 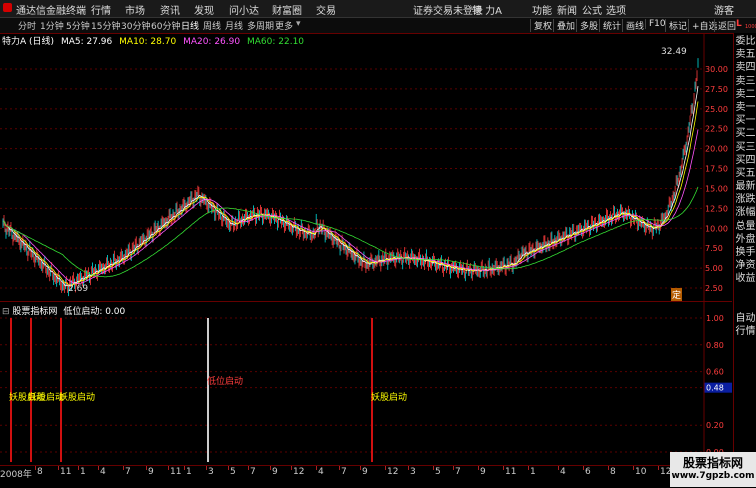 What do you see at coordinates (592, 9) in the screenshot?
I see `menu-formula: 公式` at bounding box center [592, 9].